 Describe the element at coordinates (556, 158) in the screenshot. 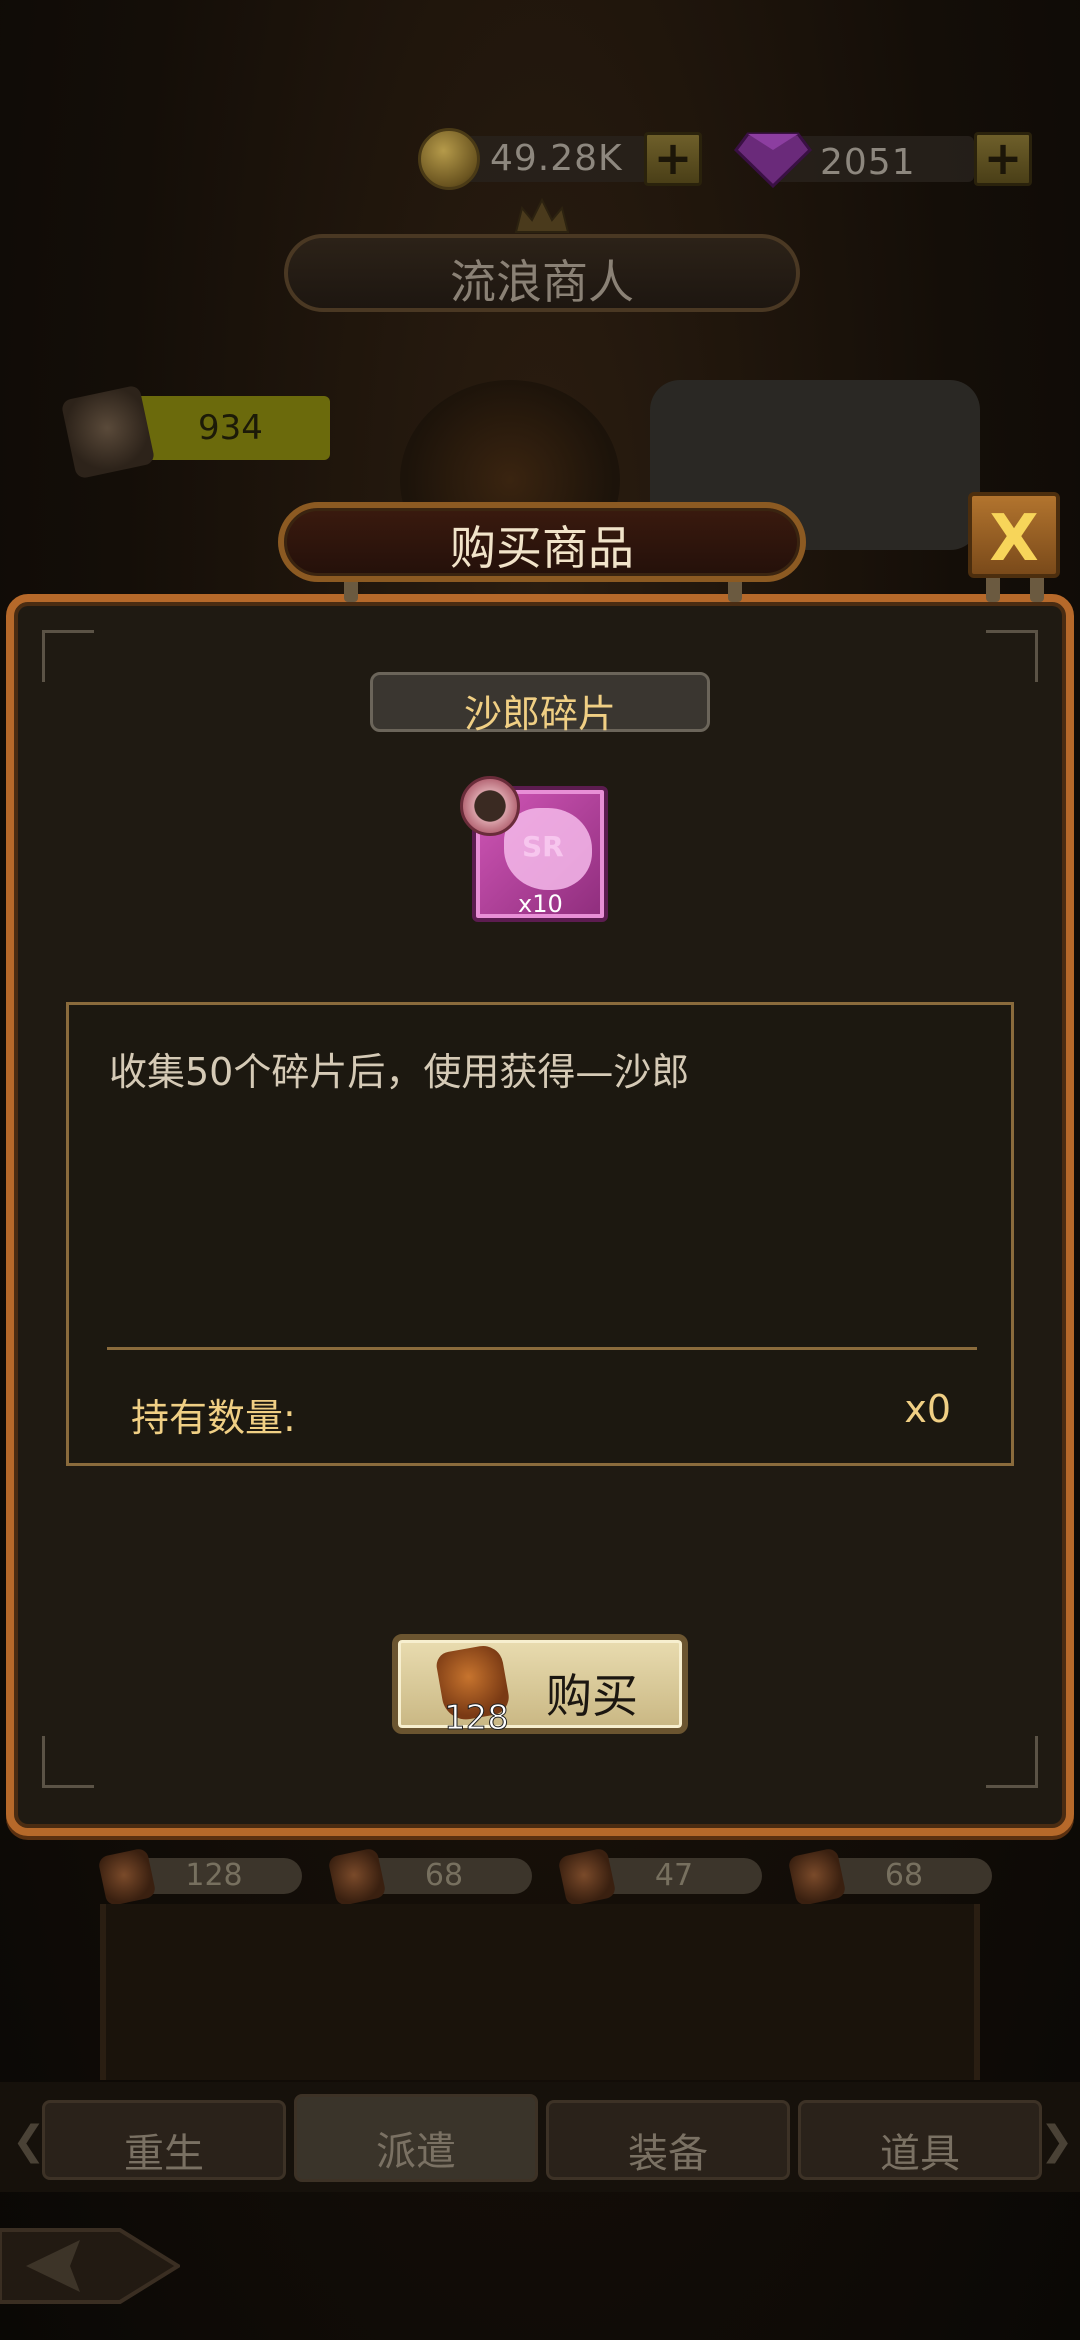

I see `coin-value: 49.28K` at that location.